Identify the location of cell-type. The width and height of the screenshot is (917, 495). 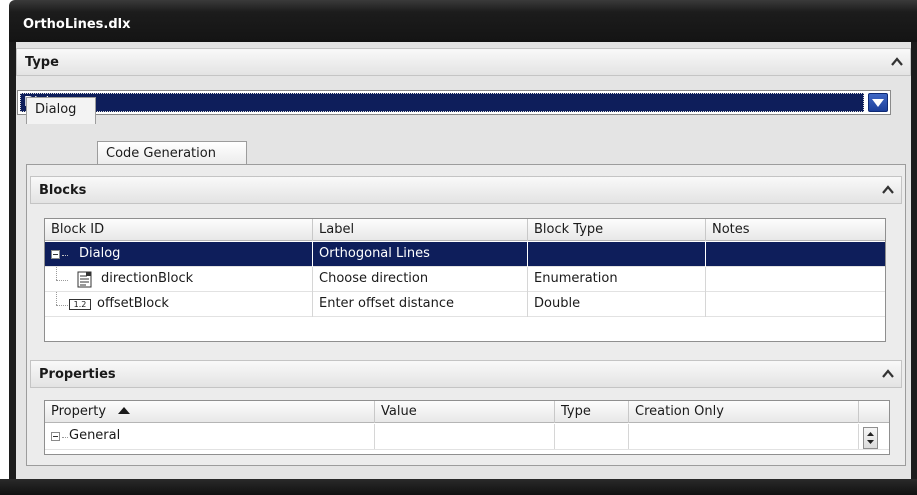
(592, 436).